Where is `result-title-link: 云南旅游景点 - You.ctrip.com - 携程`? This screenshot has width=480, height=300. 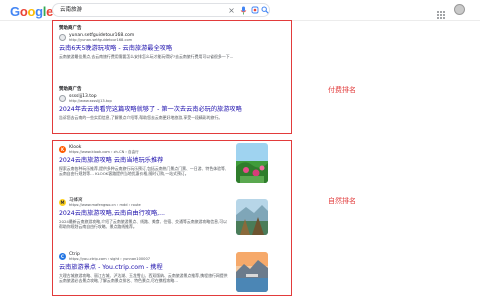
result-title-link: 云南旅游景点 - You.ctrip.com - 携程 is located at coordinates (144, 268).